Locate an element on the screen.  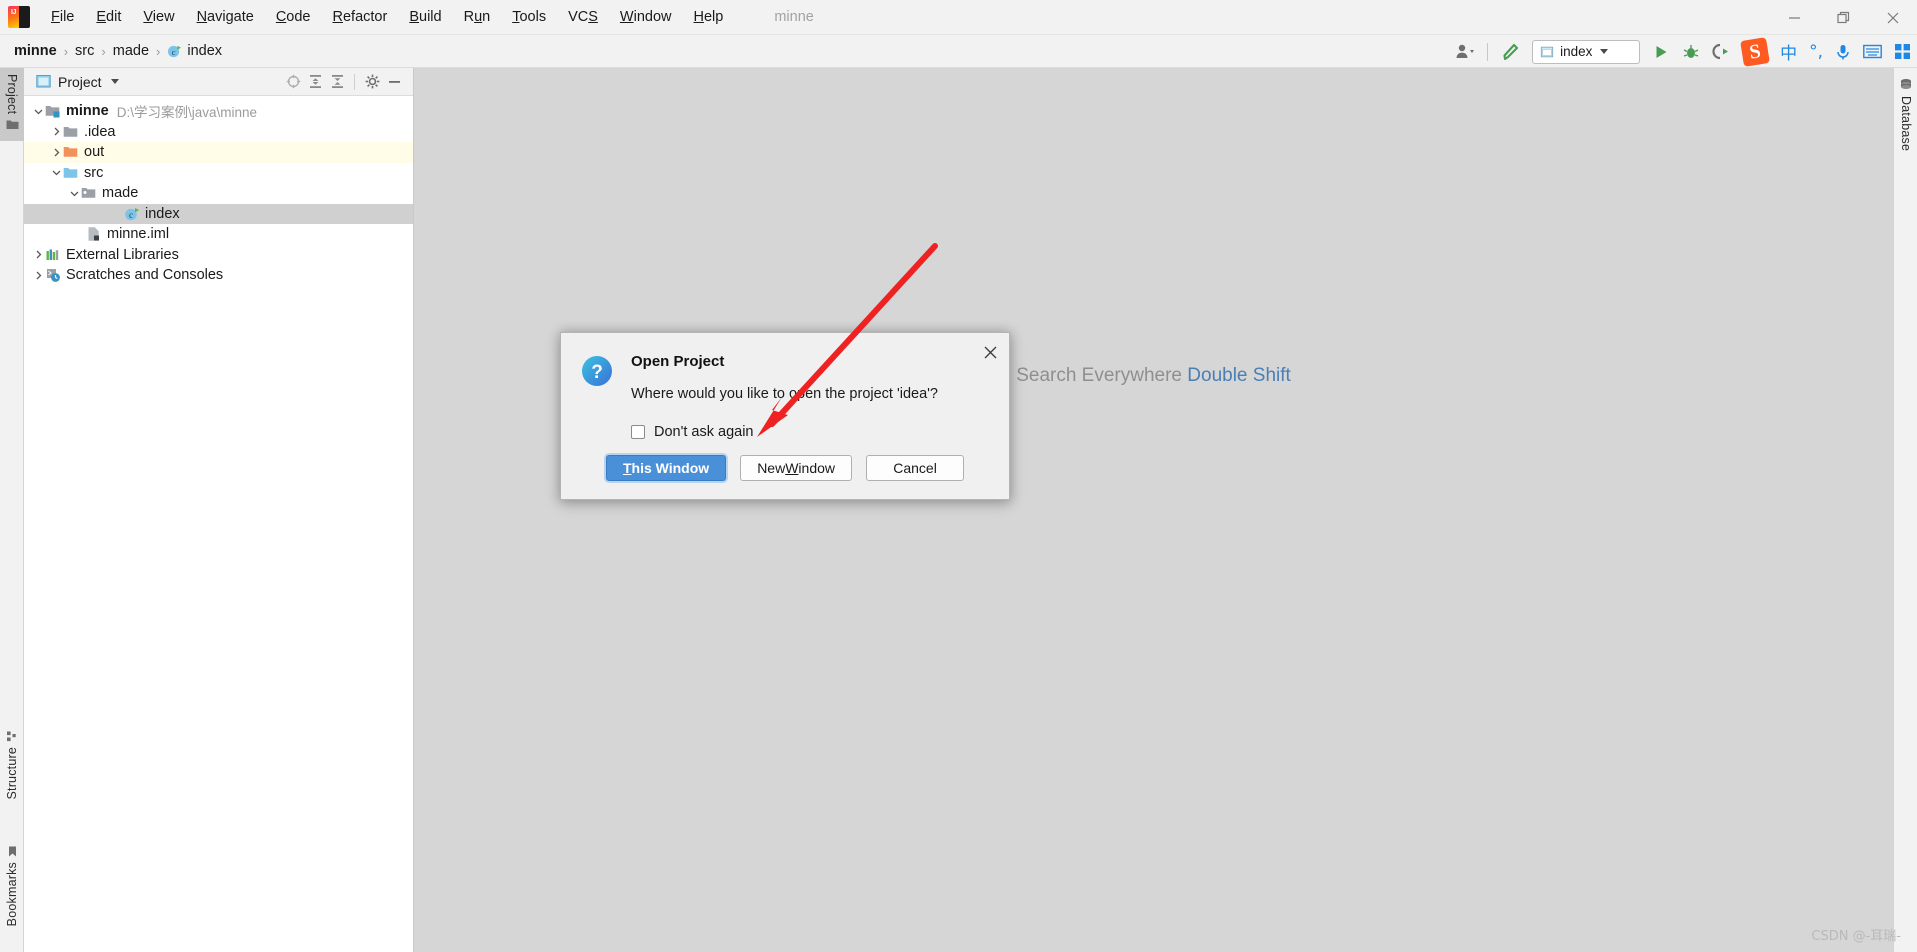
ime-tools-button is located at coordinates (1902, 51).